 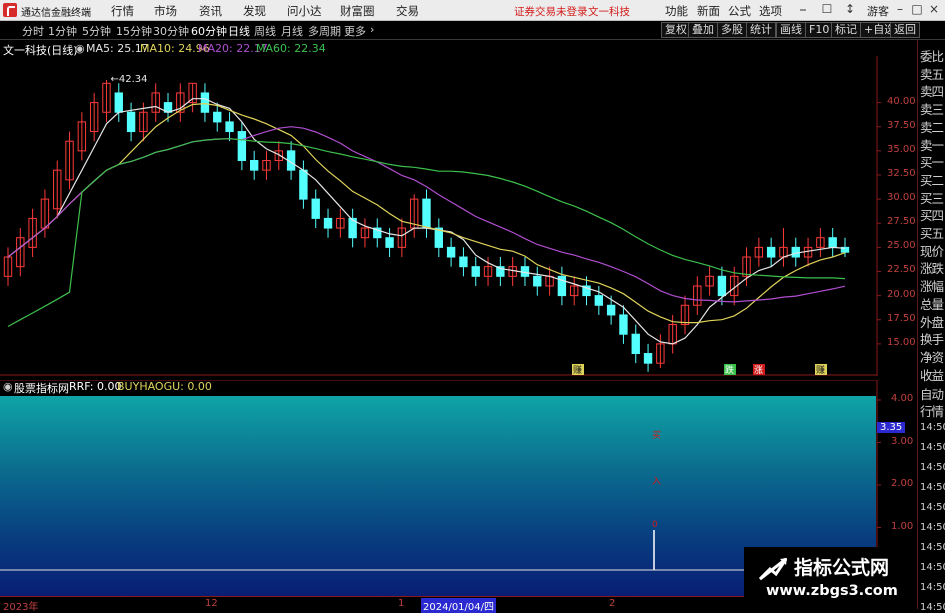 I want to click on sub-y-tick-label: 4.00, so click(x=902, y=398).